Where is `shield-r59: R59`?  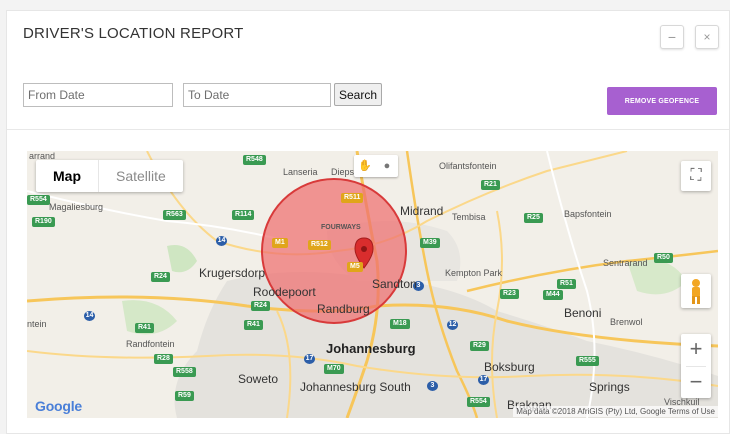
shield-r59: R59 is located at coordinates (184, 396).